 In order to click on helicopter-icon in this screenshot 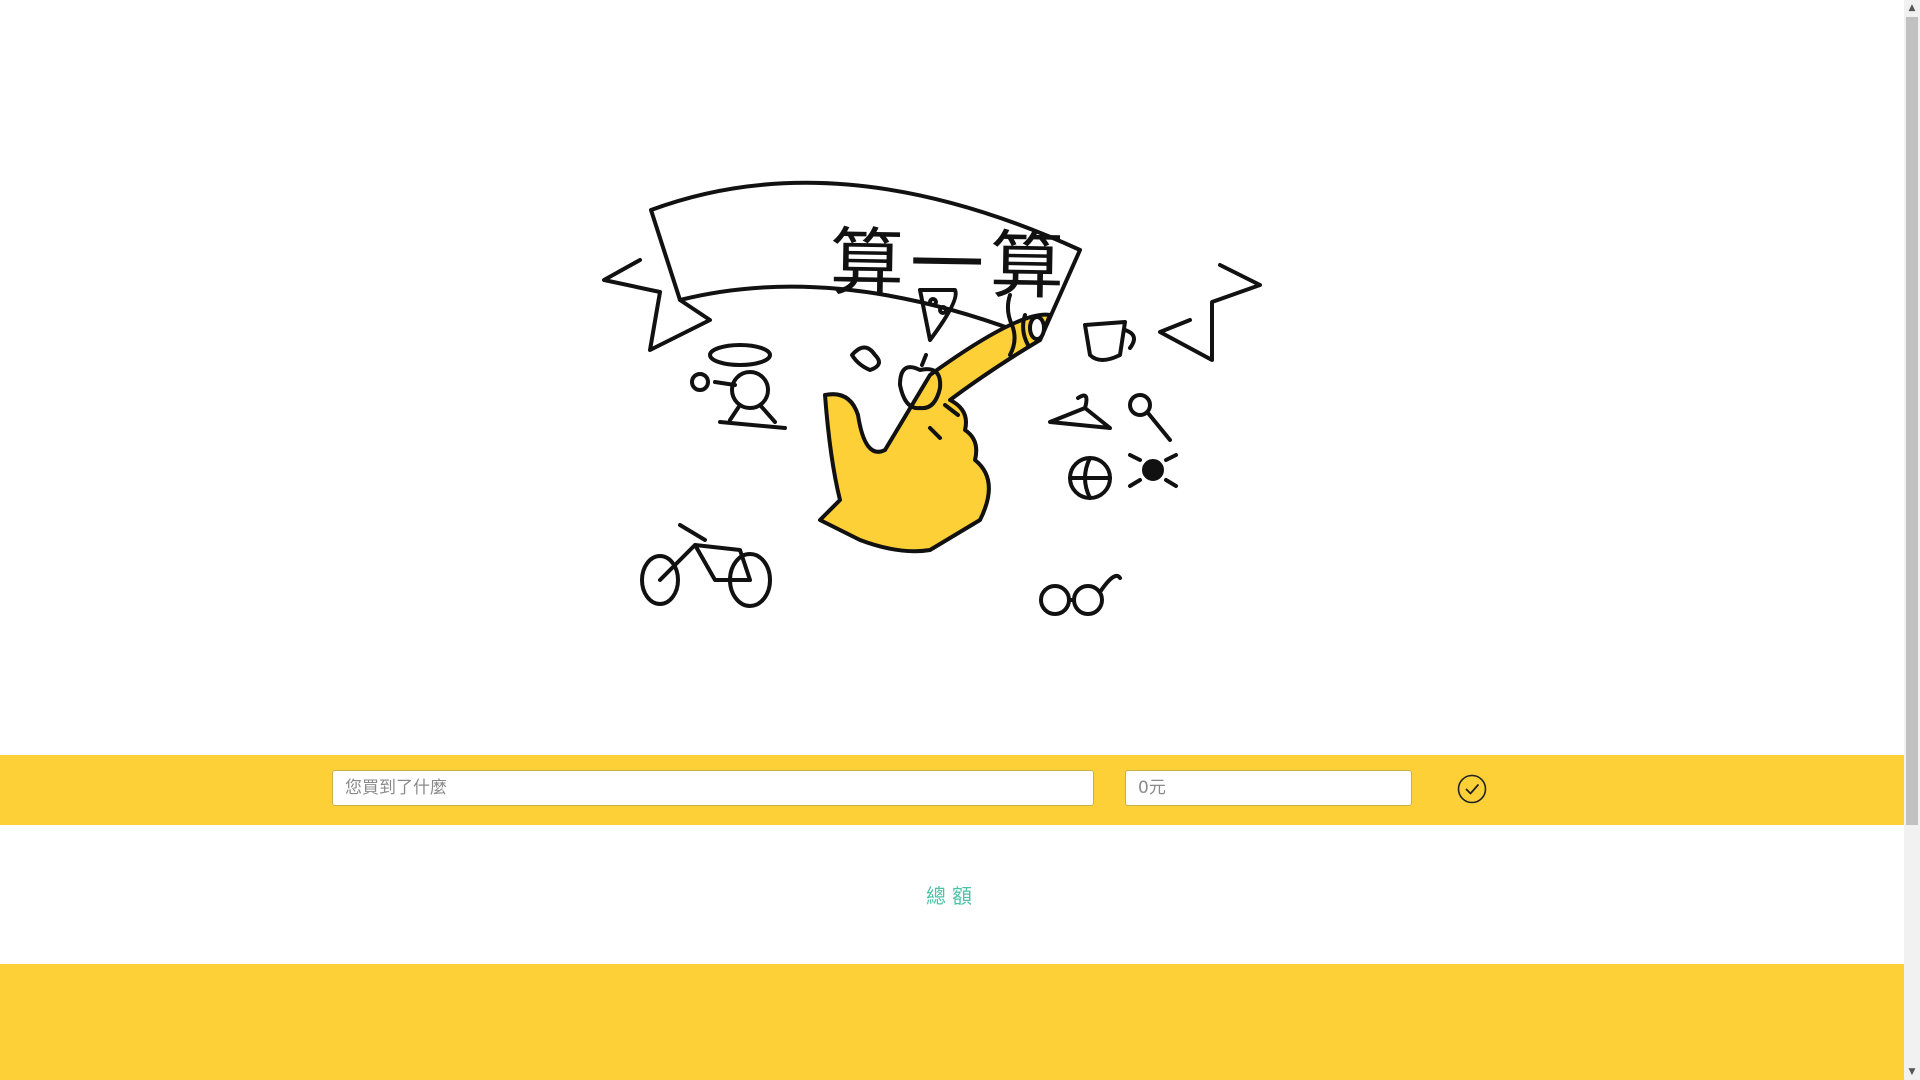, I will do `click(738, 386)`.